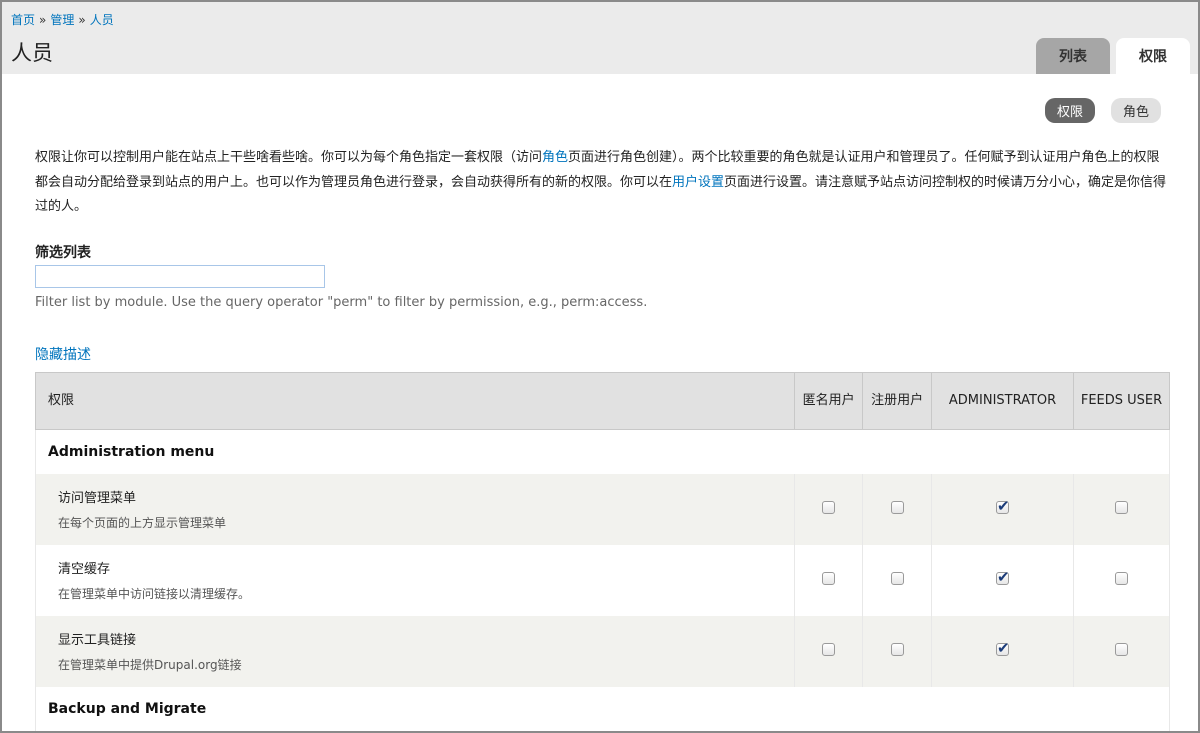 The height and width of the screenshot is (733, 1200). Describe the element at coordinates (600, 38) in the screenshot. I see `page-header: 首页» 管理» 人员 人员 列表 权限` at that location.